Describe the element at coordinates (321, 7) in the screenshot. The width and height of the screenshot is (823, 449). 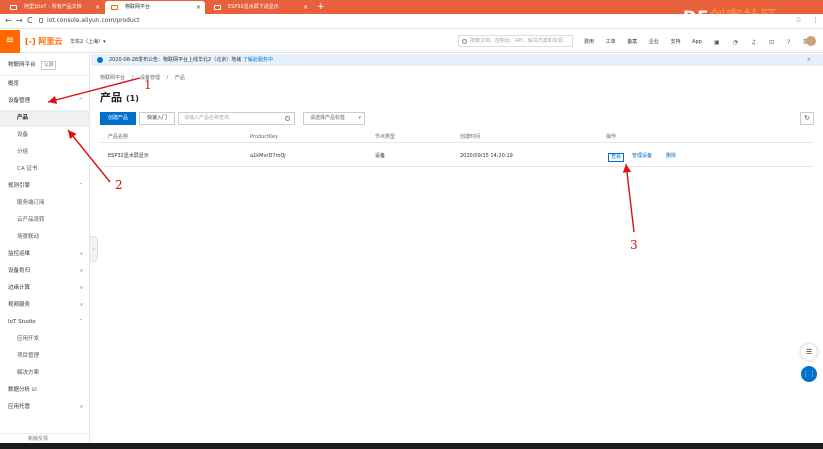
I see `new-tab-button: +` at that location.